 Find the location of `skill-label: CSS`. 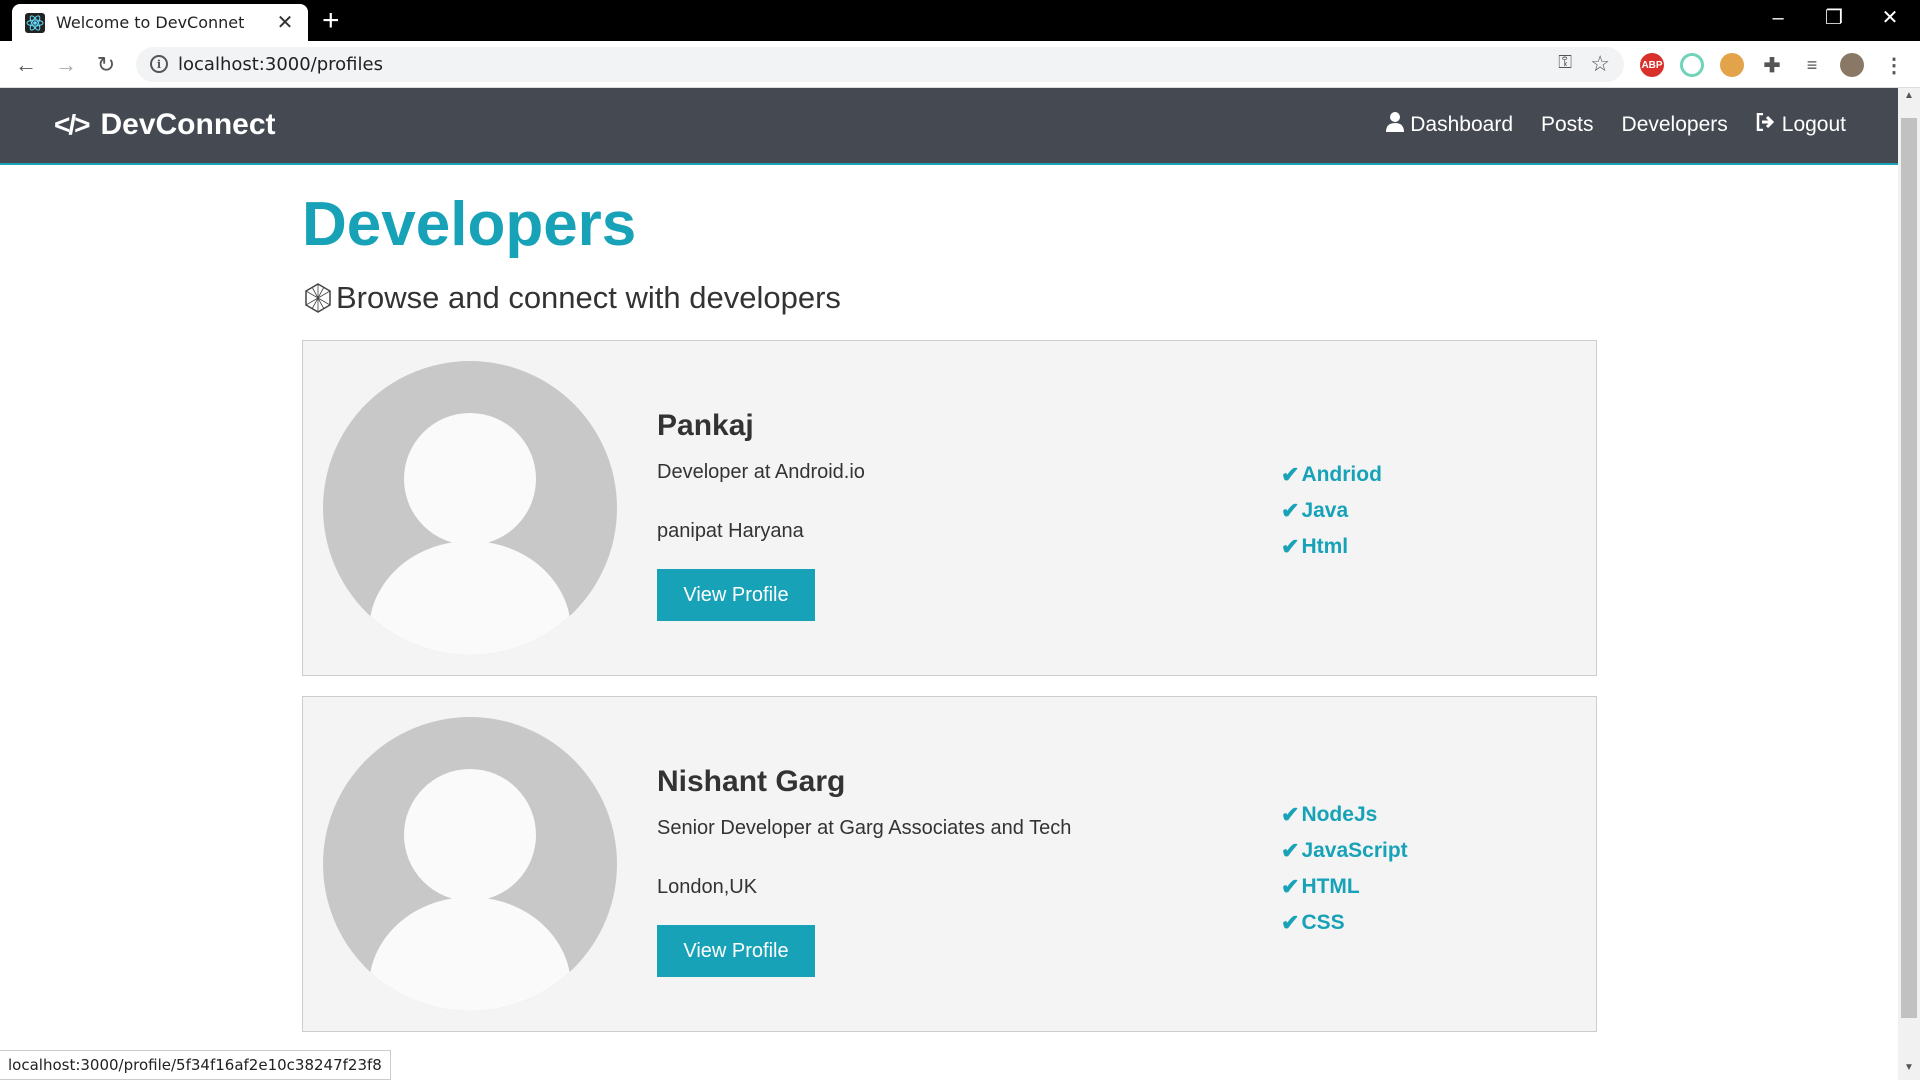

skill-label: CSS is located at coordinates (1323, 923).